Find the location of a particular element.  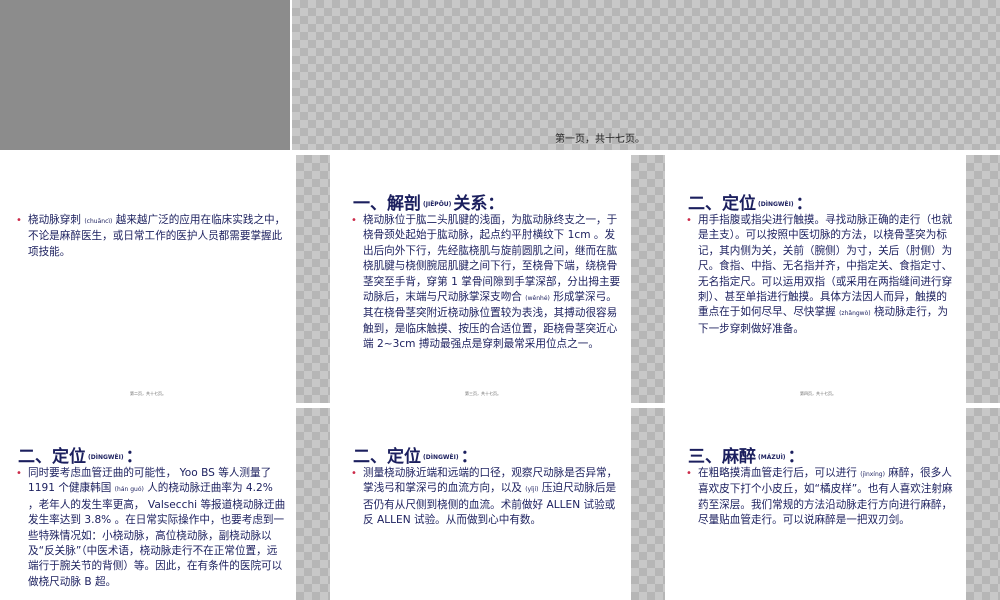

paragraph-text: 桡动脉穿刺 is located at coordinates (56, 220).